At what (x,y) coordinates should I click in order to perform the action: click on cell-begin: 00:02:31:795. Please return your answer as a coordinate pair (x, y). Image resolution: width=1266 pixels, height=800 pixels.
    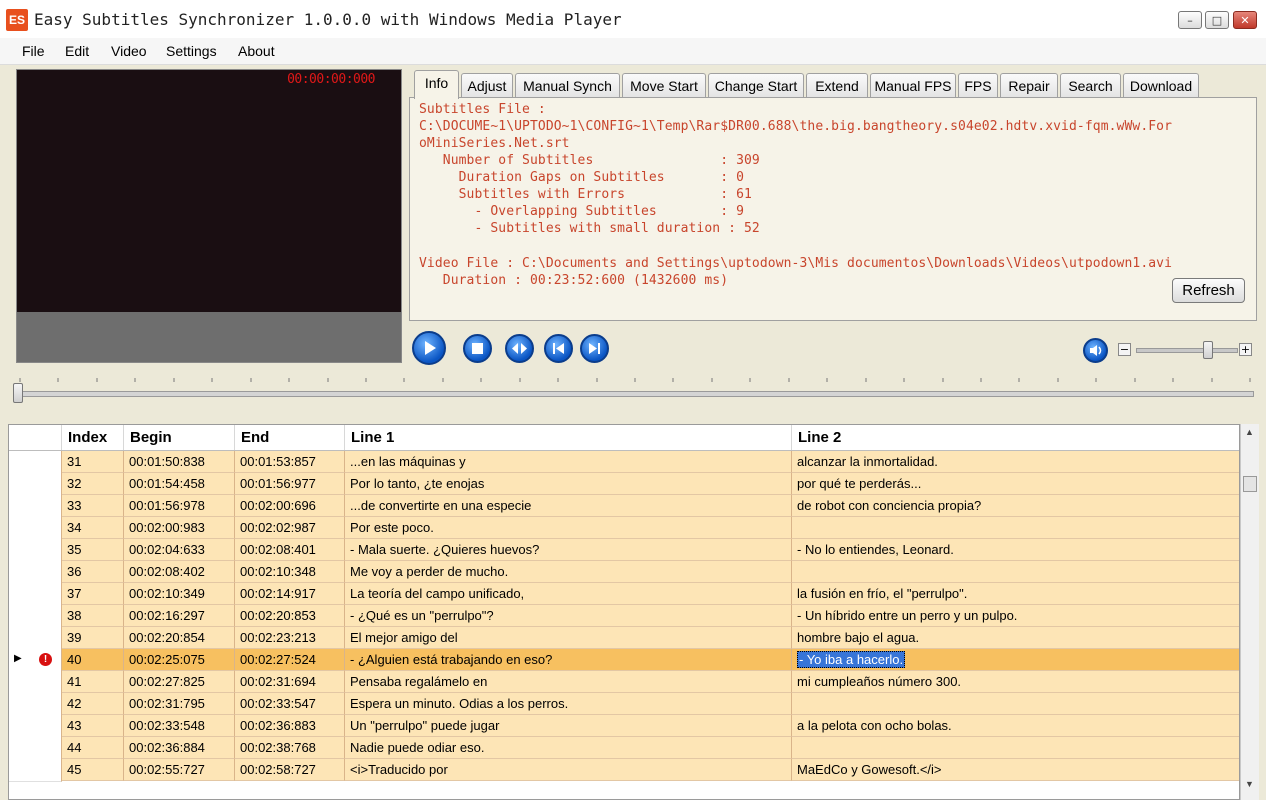
    Looking at the image, I should click on (179, 704).